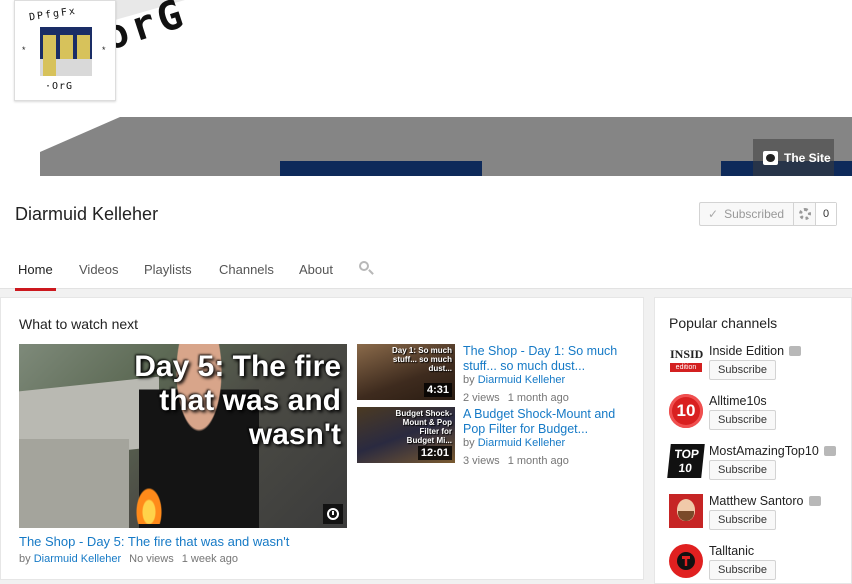 This screenshot has height=584, width=852. Describe the element at coordinates (686, 354) in the screenshot. I see `avatar-text: INSIDE` at that location.